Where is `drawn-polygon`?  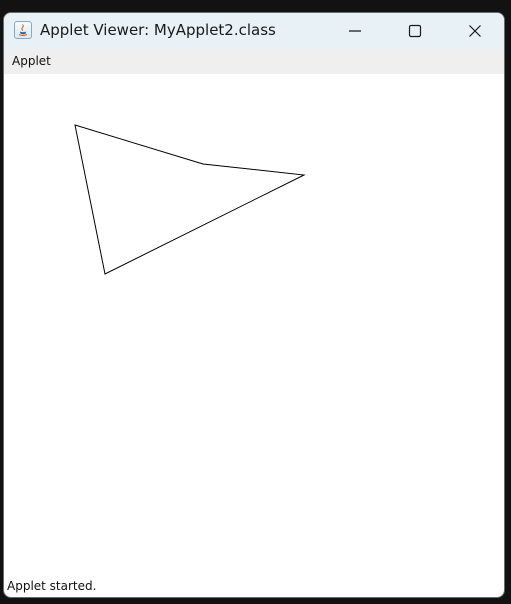 drawn-polygon is located at coordinates (190, 199).